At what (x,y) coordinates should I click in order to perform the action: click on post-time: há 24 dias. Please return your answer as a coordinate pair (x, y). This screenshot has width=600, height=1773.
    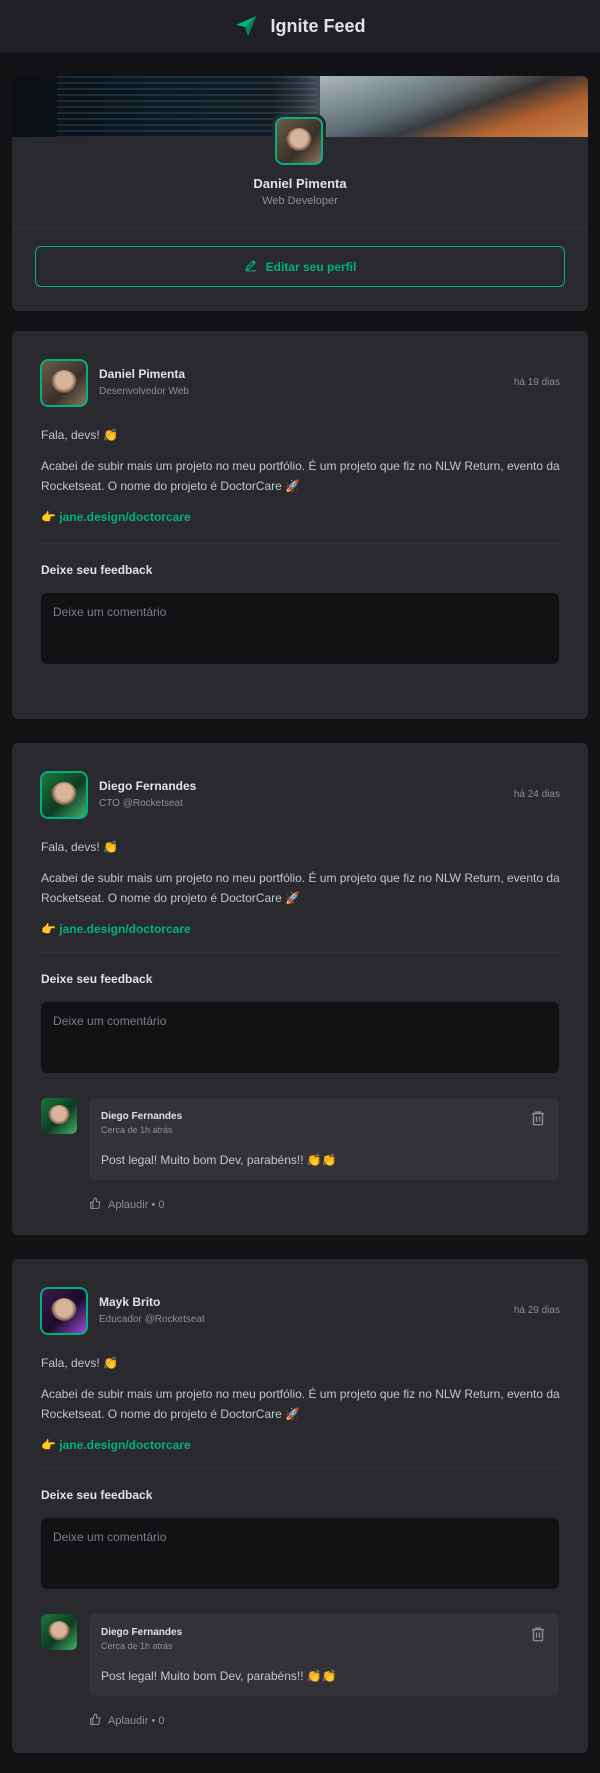
    Looking at the image, I should click on (536, 794).